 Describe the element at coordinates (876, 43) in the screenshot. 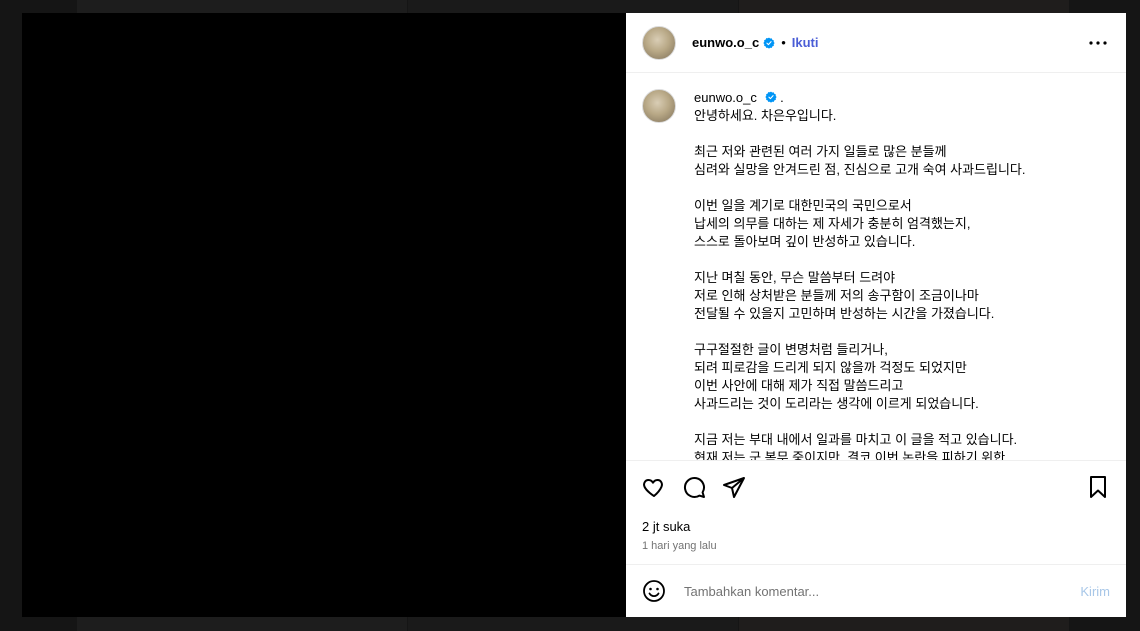

I see `post-header: eunwo.o_c • Ikuti` at that location.